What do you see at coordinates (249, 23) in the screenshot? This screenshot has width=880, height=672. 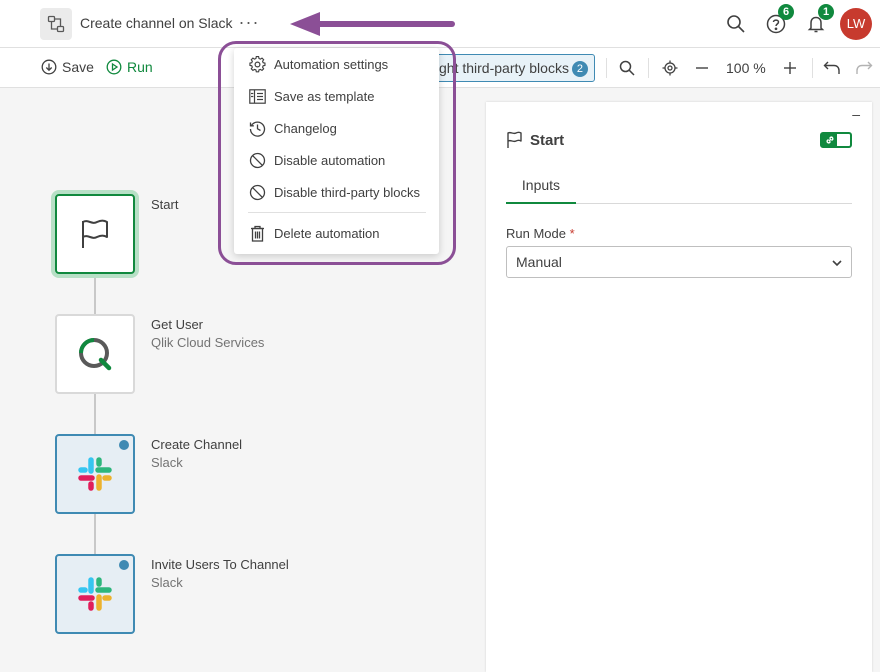 I see `more-options-button: ···` at bounding box center [249, 23].